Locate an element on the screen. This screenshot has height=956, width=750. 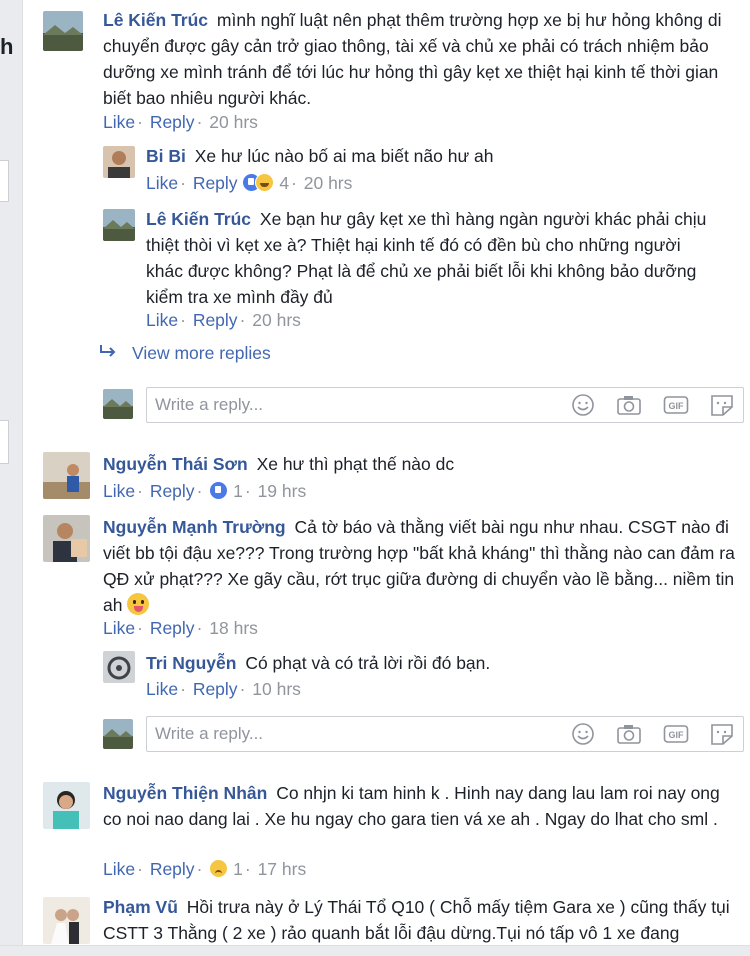
comment-actions: Like · Reply · 10 hrs is located at coordinates (223, 689).